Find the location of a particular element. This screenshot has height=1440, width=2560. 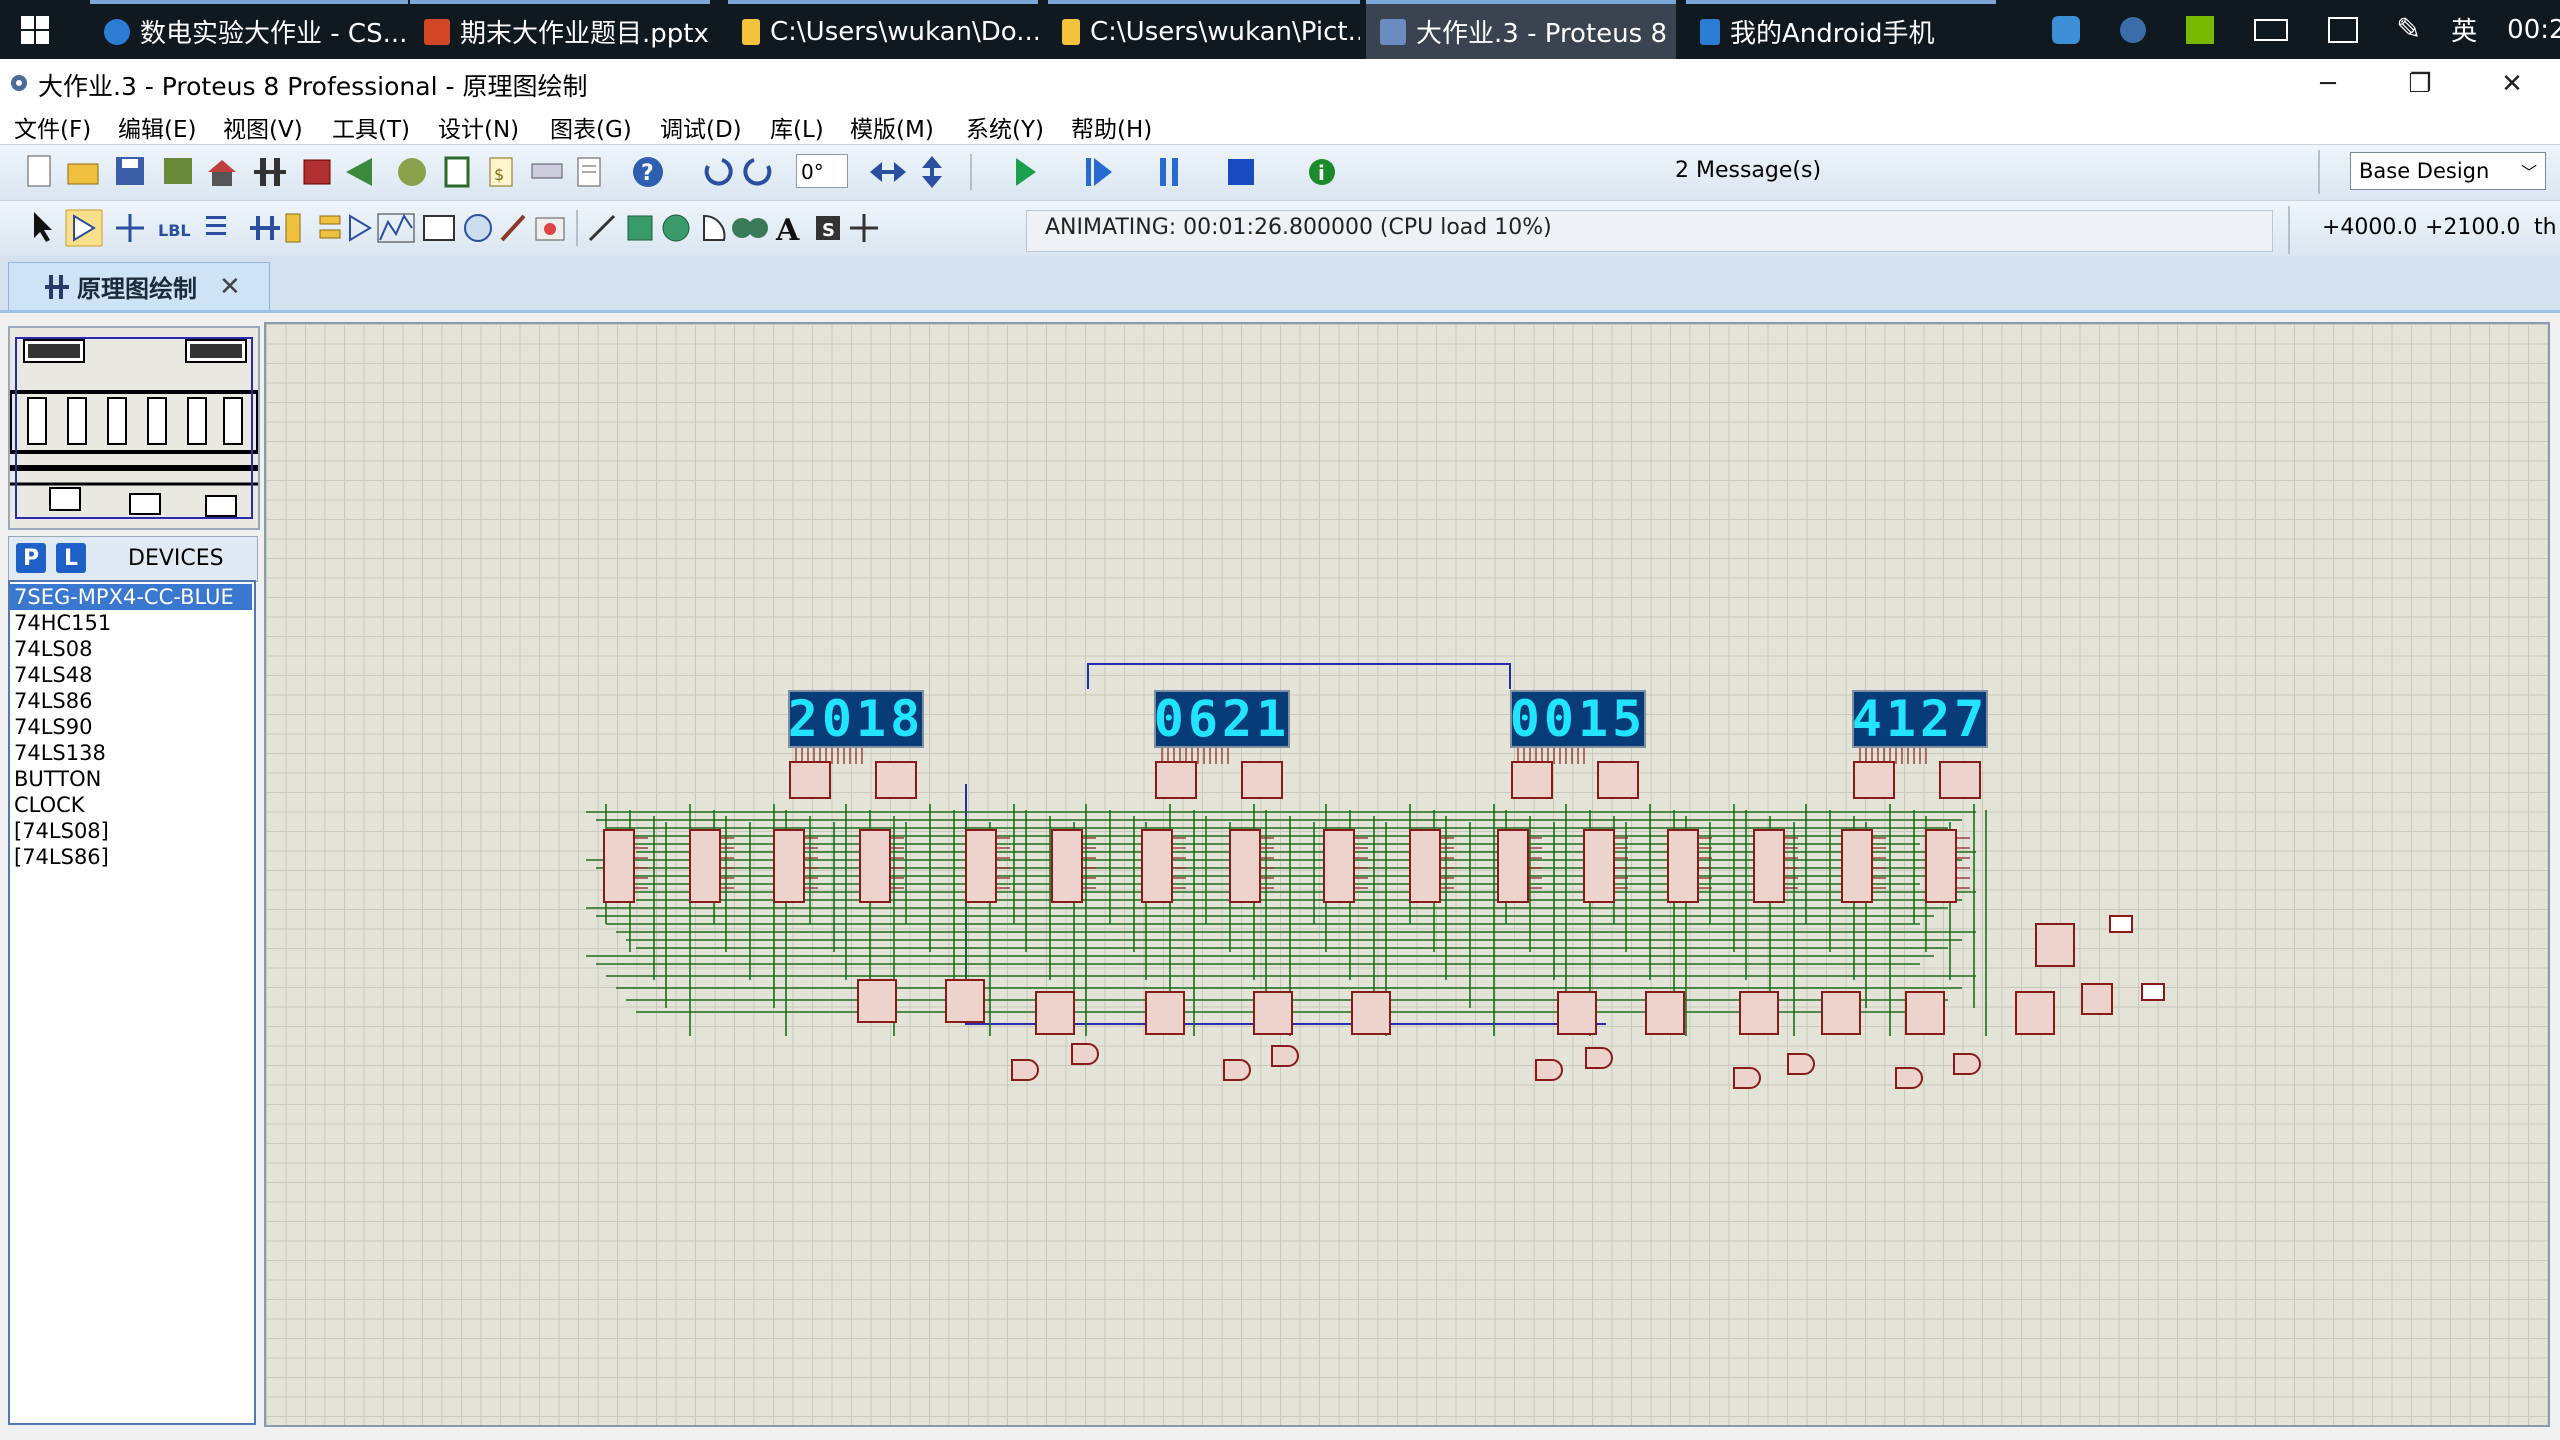

close-window-button: ✕ is located at coordinates (2512, 84).